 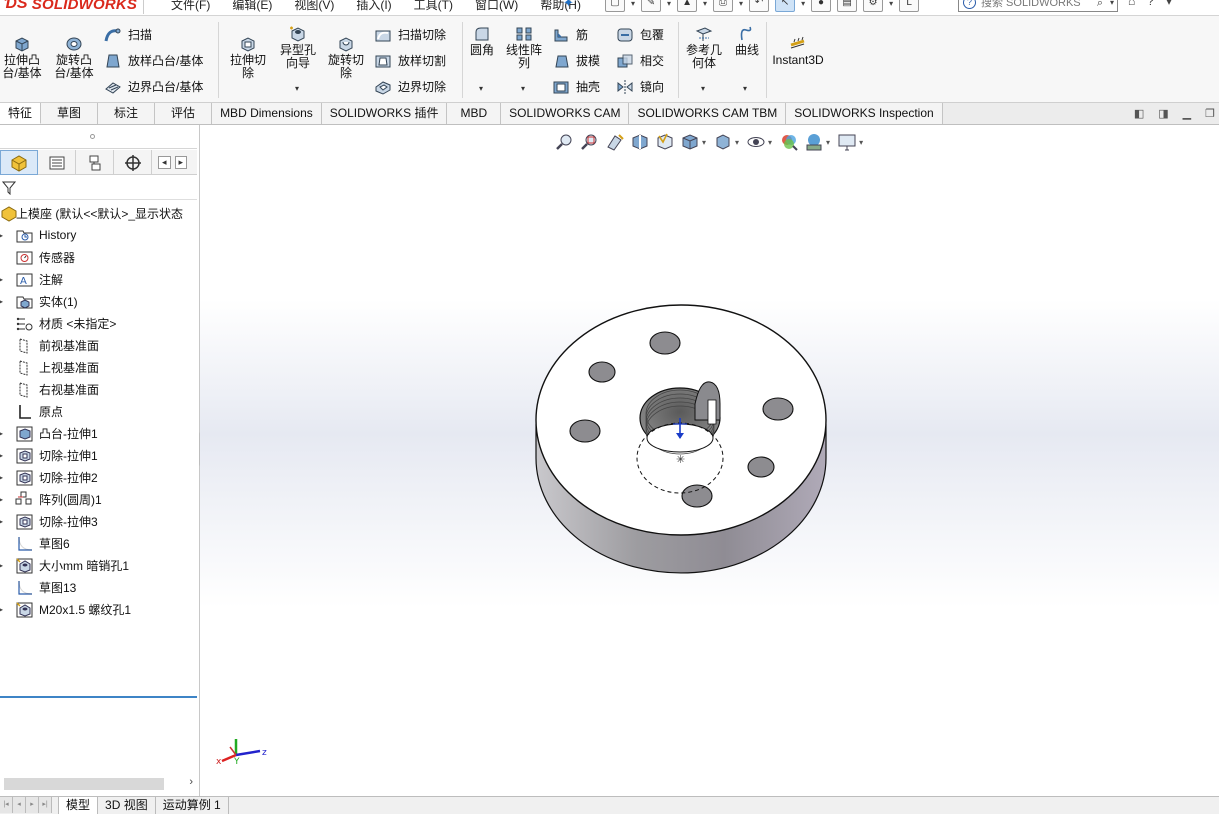 I want to click on menu-window: 窗口(W), so click(x=496, y=6).